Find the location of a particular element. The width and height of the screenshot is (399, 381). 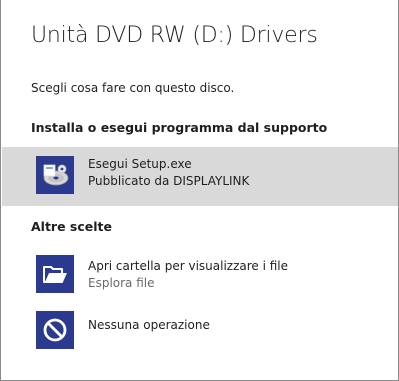

section-header-other: Altre scelte is located at coordinates (71, 226).